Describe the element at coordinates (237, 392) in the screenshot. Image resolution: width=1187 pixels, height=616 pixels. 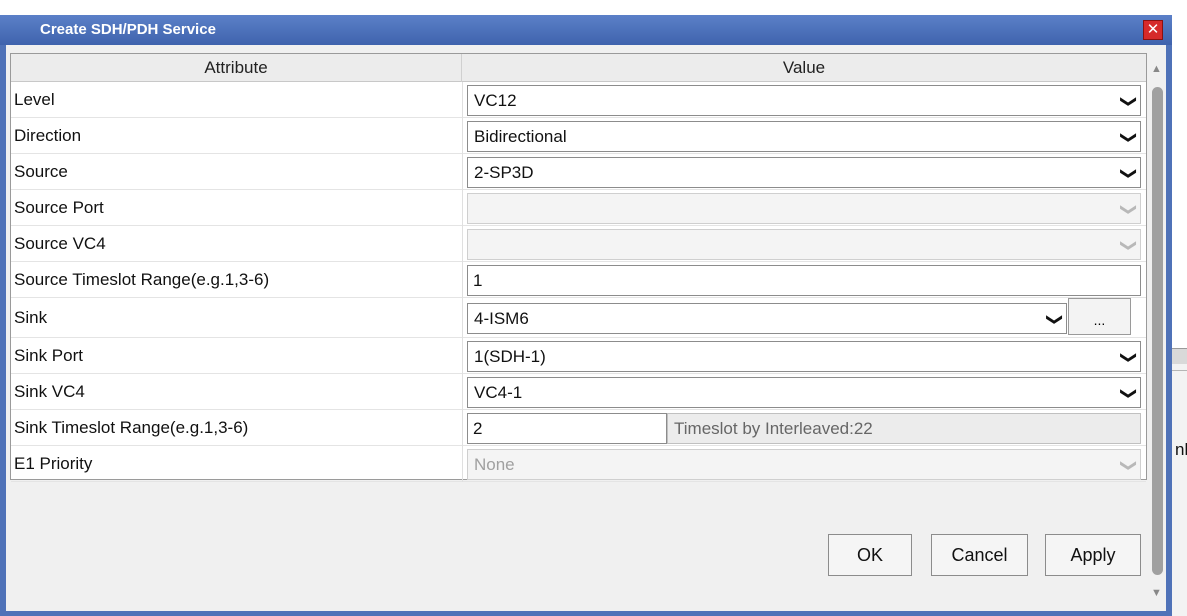
I see `row-label: Sink VC4` at that location.